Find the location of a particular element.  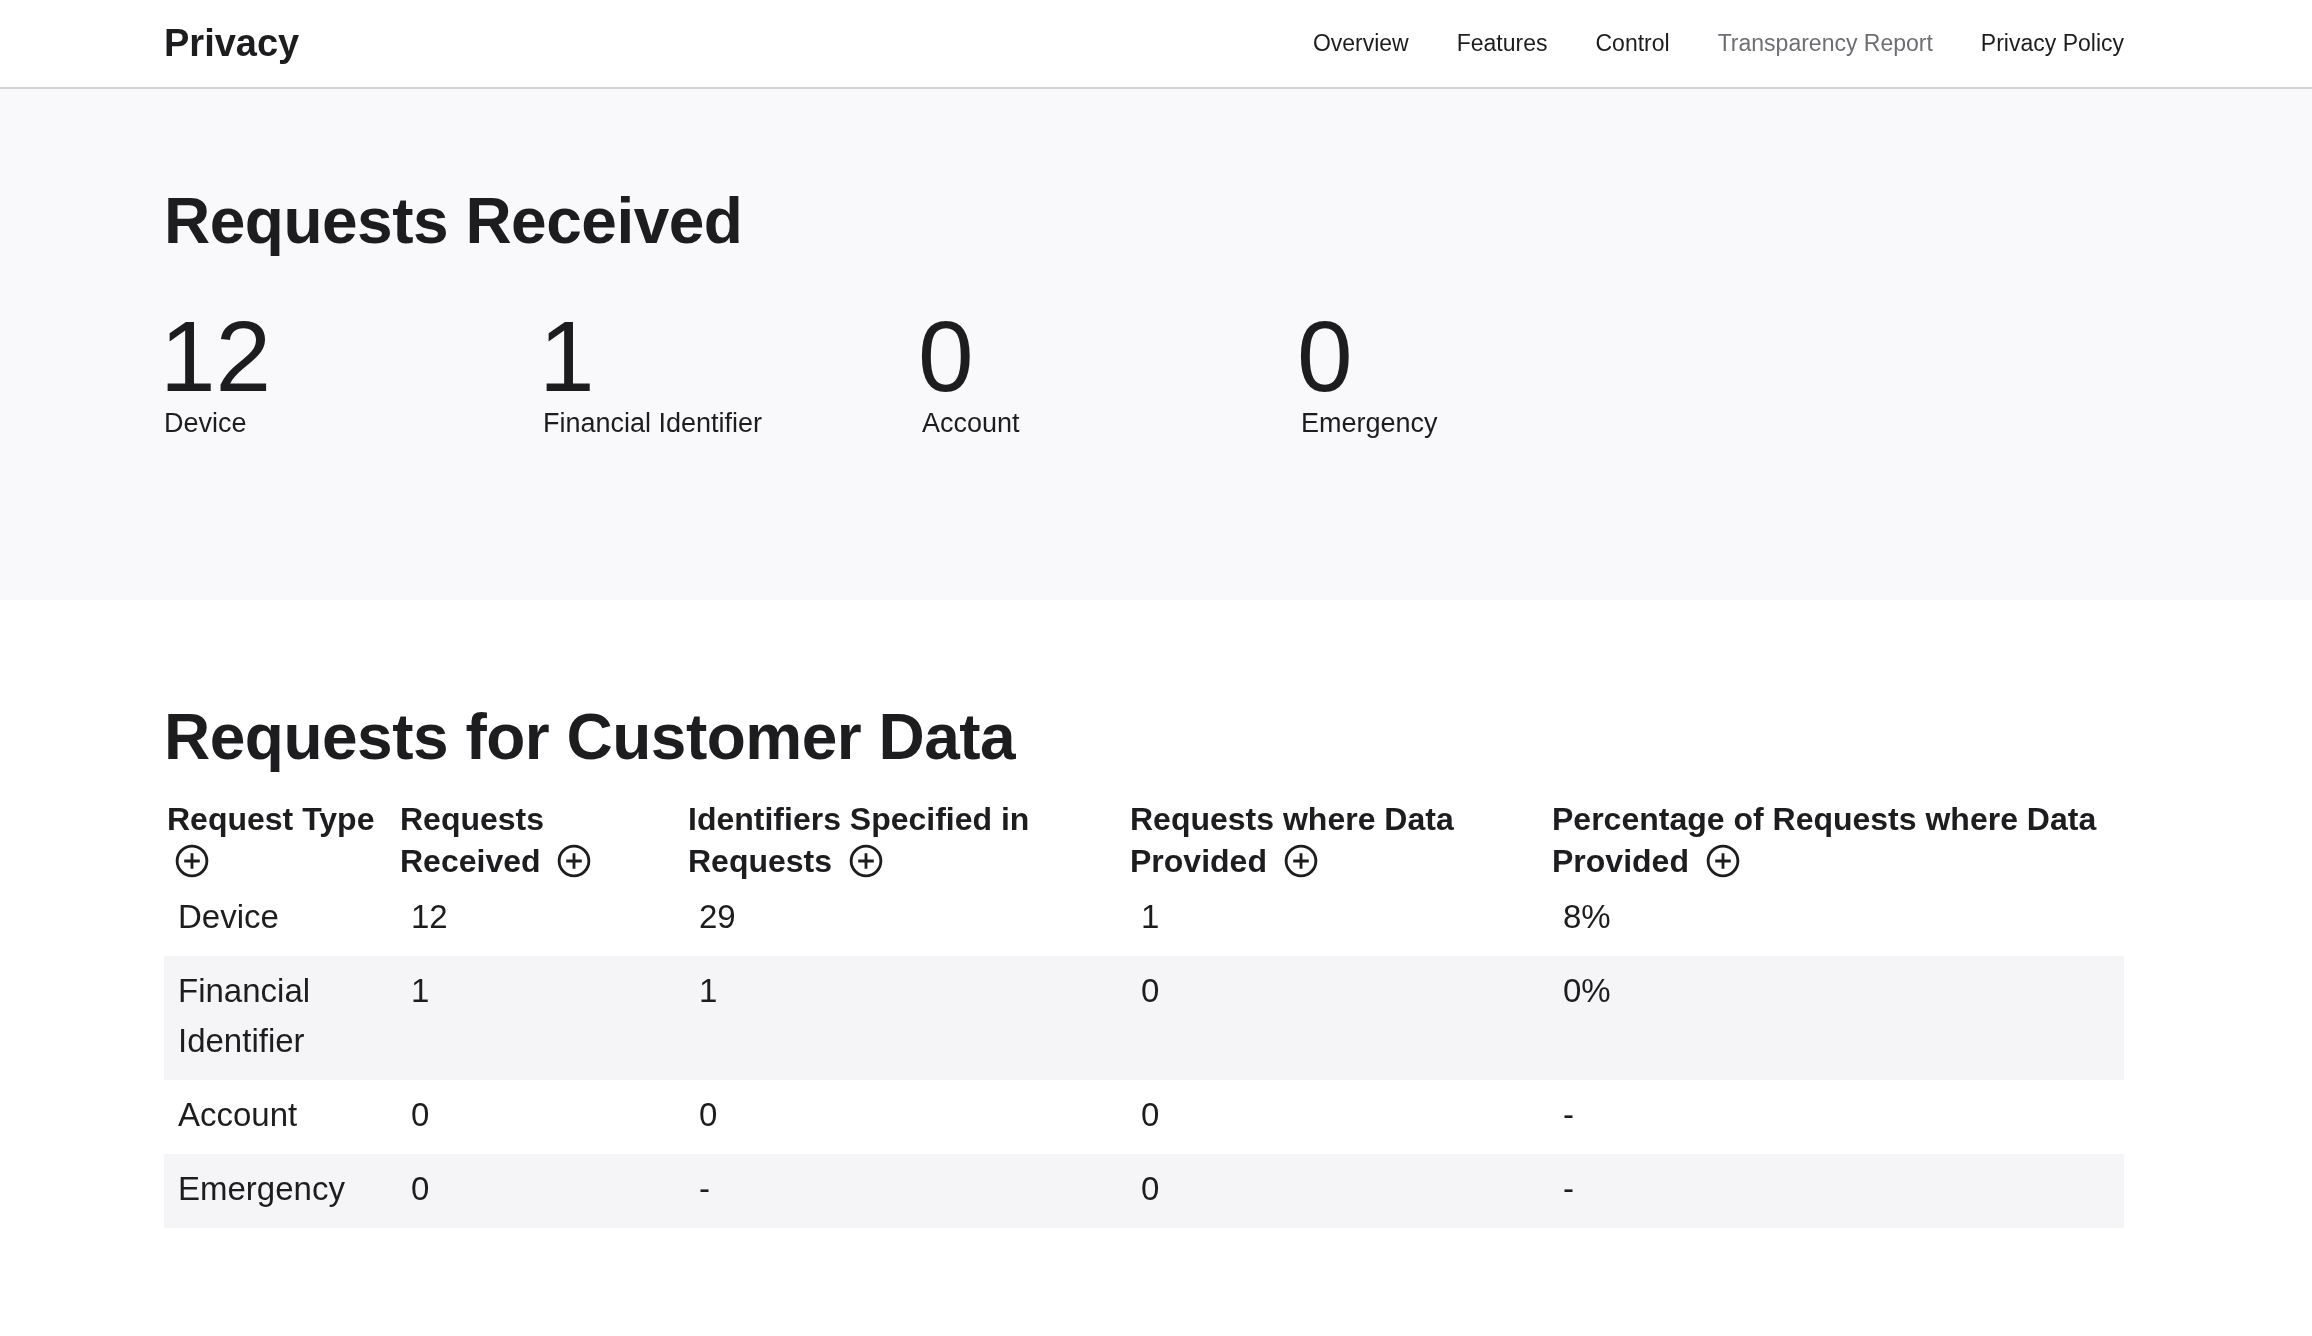

nav-link: Transparency Report is located at coordinates (1825, 43).